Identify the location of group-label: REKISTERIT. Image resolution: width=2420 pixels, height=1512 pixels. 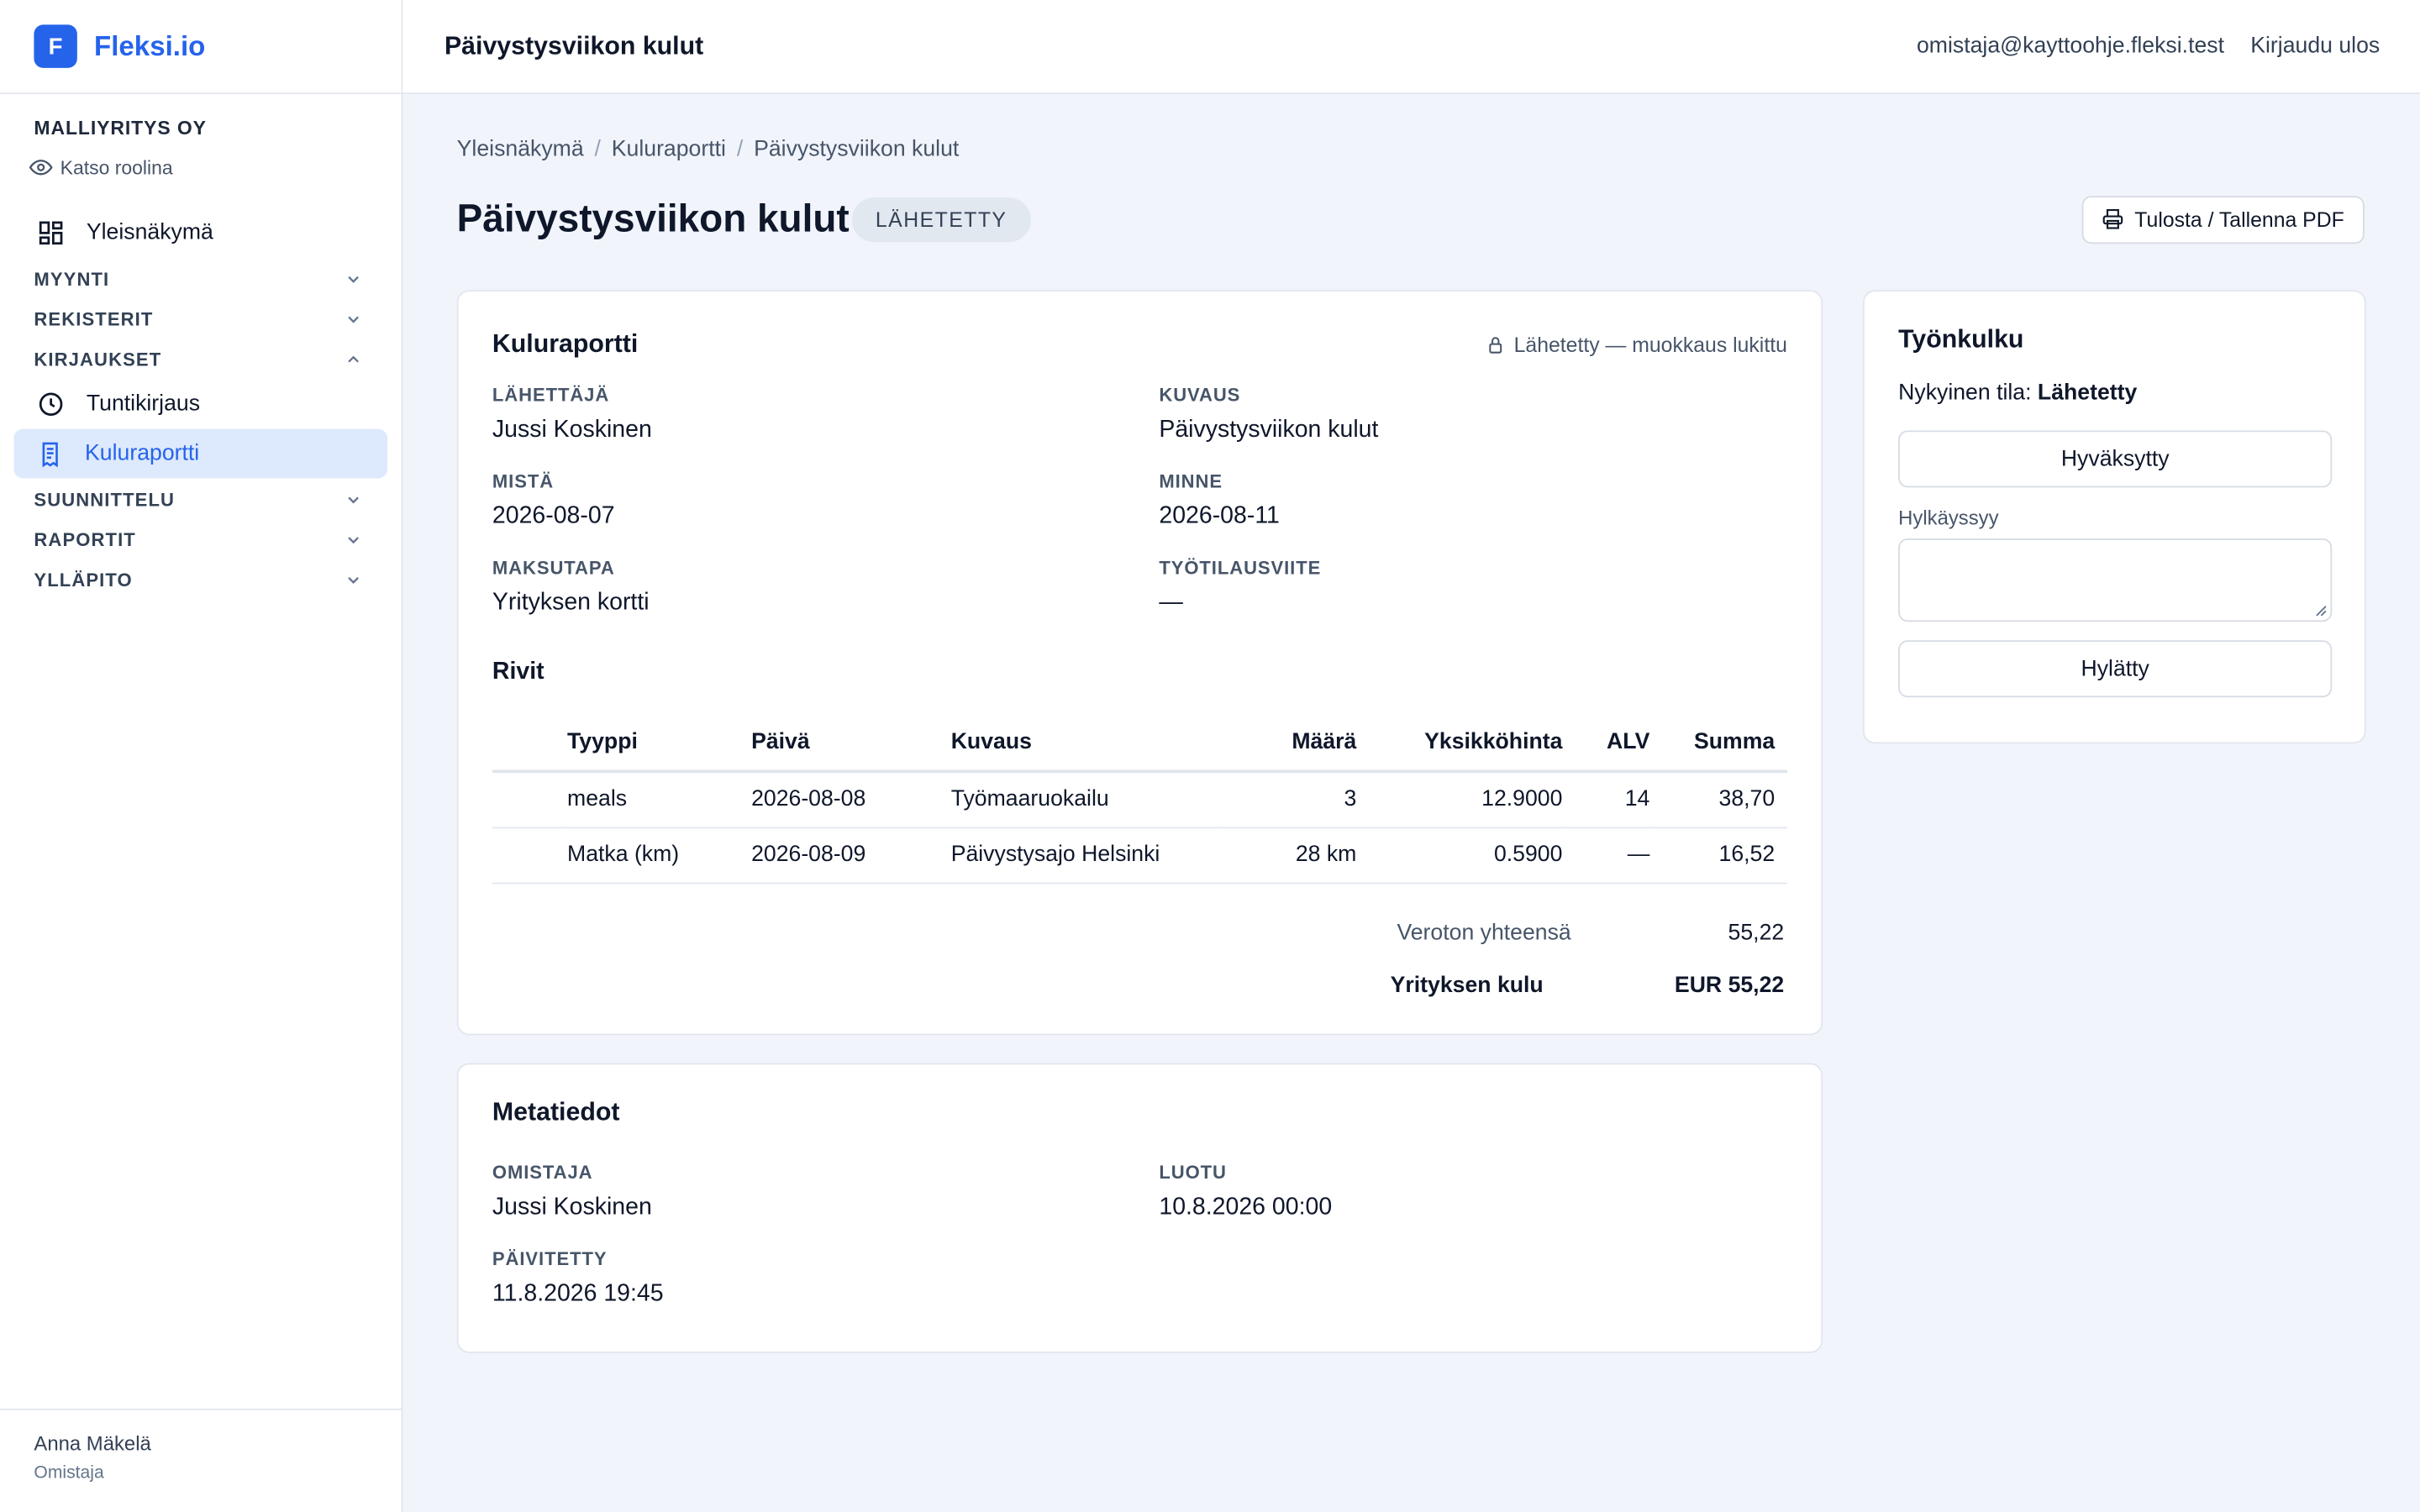
(94, 319).